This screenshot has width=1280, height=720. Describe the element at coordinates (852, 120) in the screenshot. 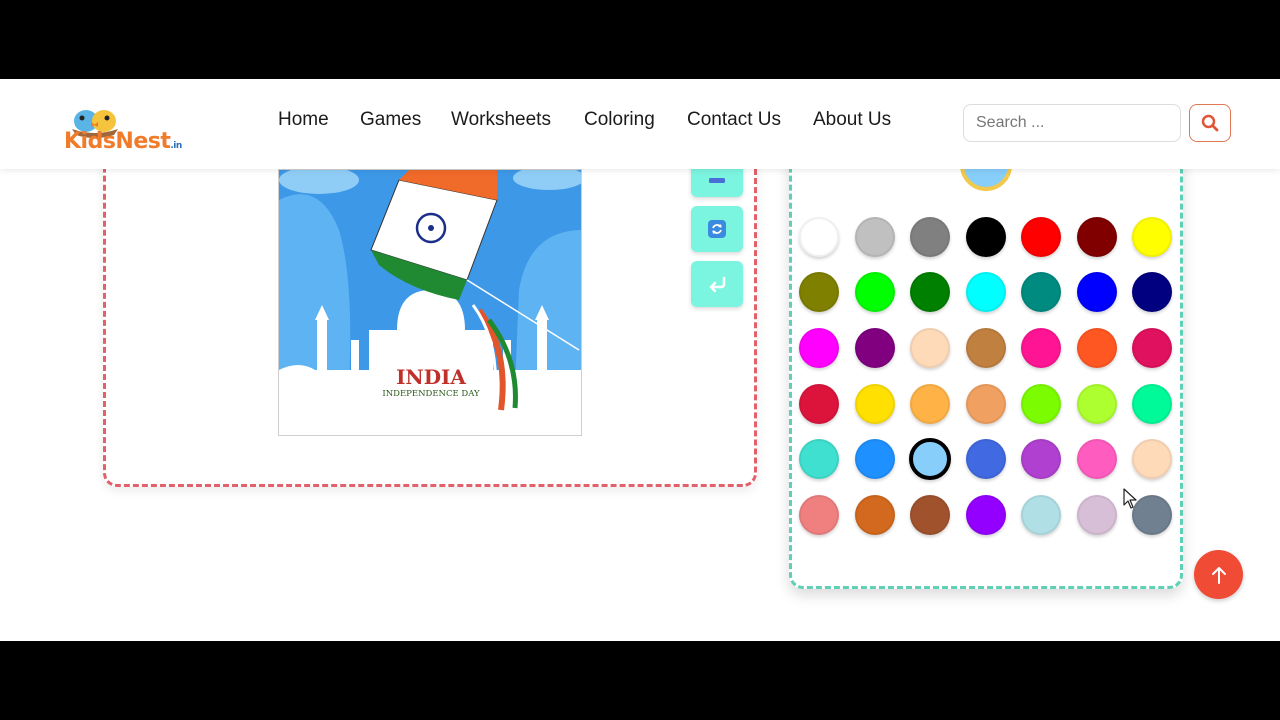

I see `nav-about-us: About Us` at that location.